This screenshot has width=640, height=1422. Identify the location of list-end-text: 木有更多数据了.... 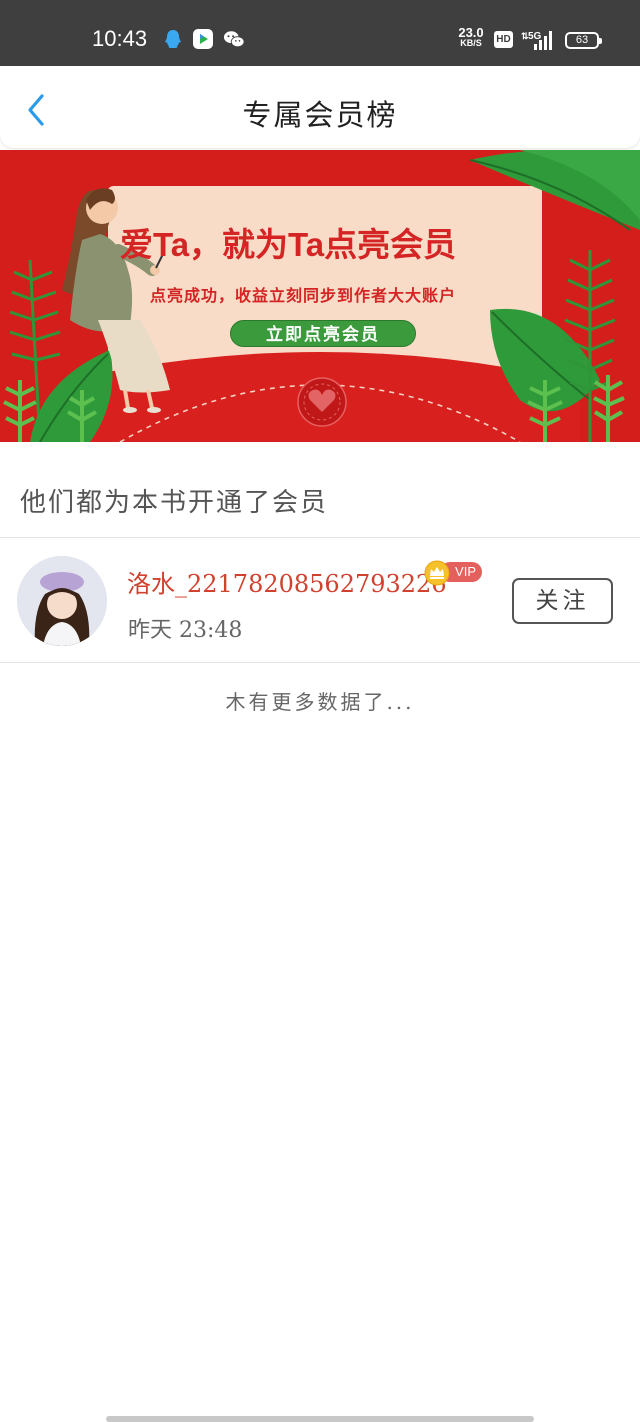
(320, 702).